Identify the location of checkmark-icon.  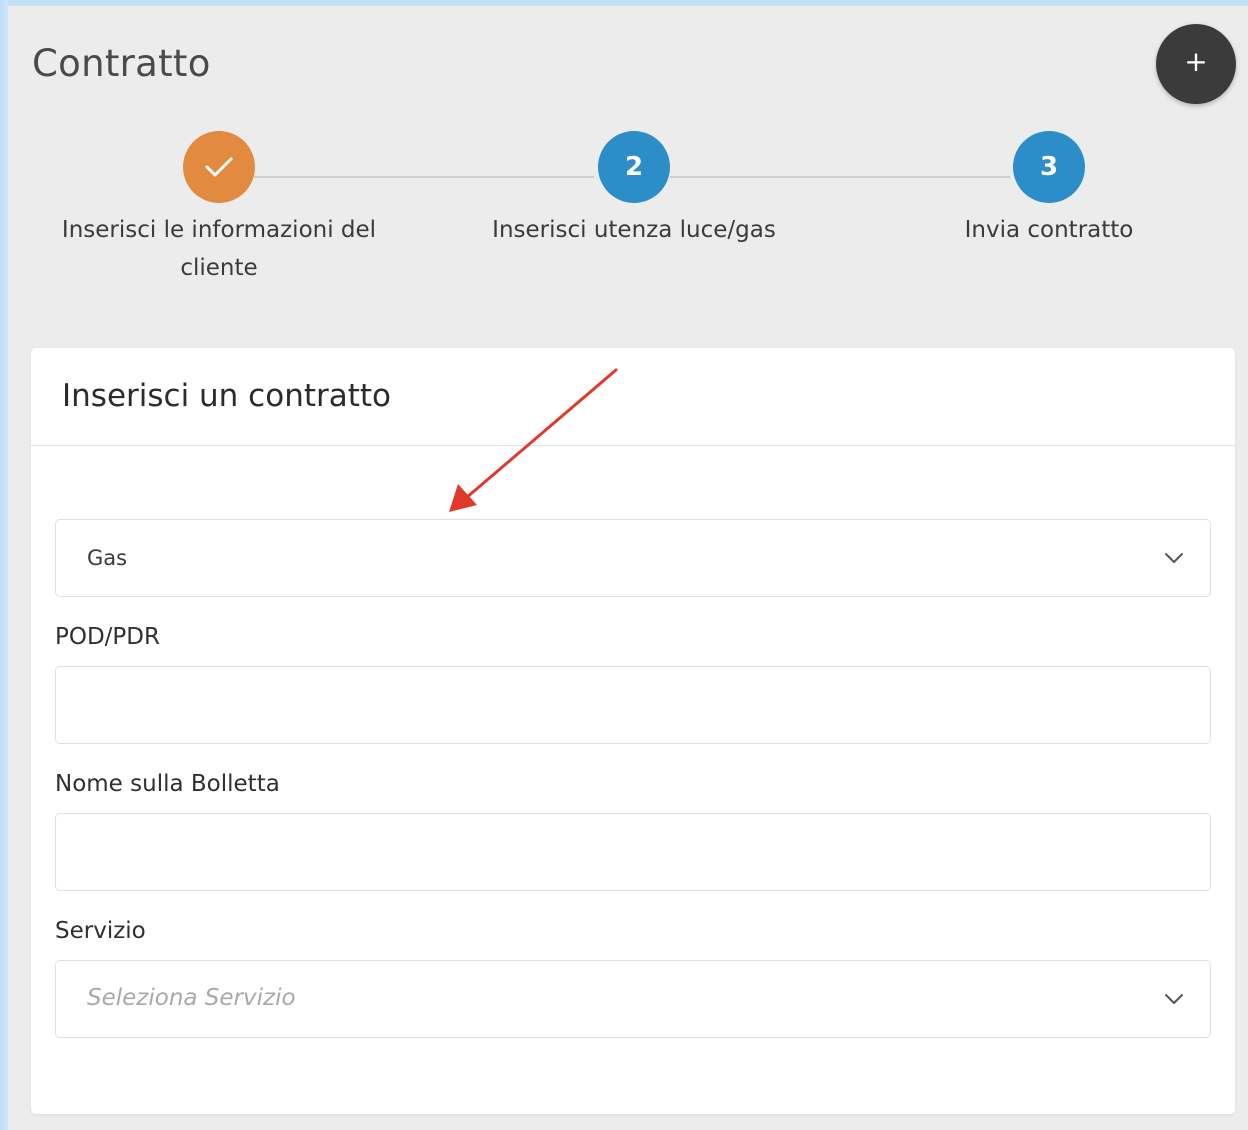
(219, 167).